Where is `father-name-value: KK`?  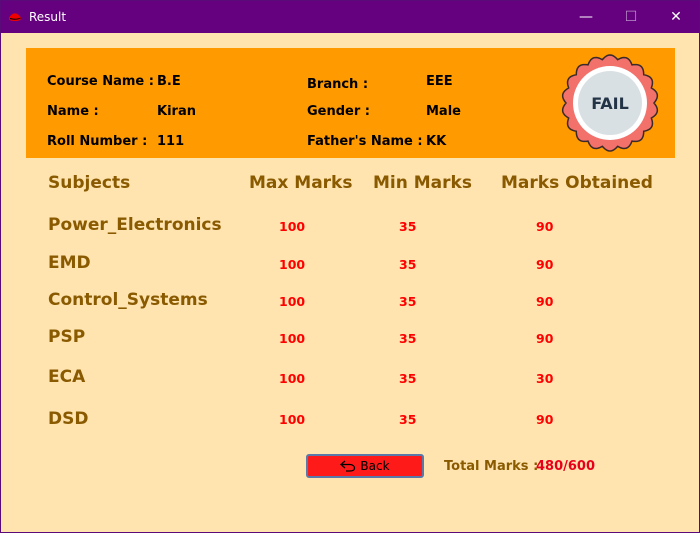
father-name-value: KK is located at coordinates (436, 141).